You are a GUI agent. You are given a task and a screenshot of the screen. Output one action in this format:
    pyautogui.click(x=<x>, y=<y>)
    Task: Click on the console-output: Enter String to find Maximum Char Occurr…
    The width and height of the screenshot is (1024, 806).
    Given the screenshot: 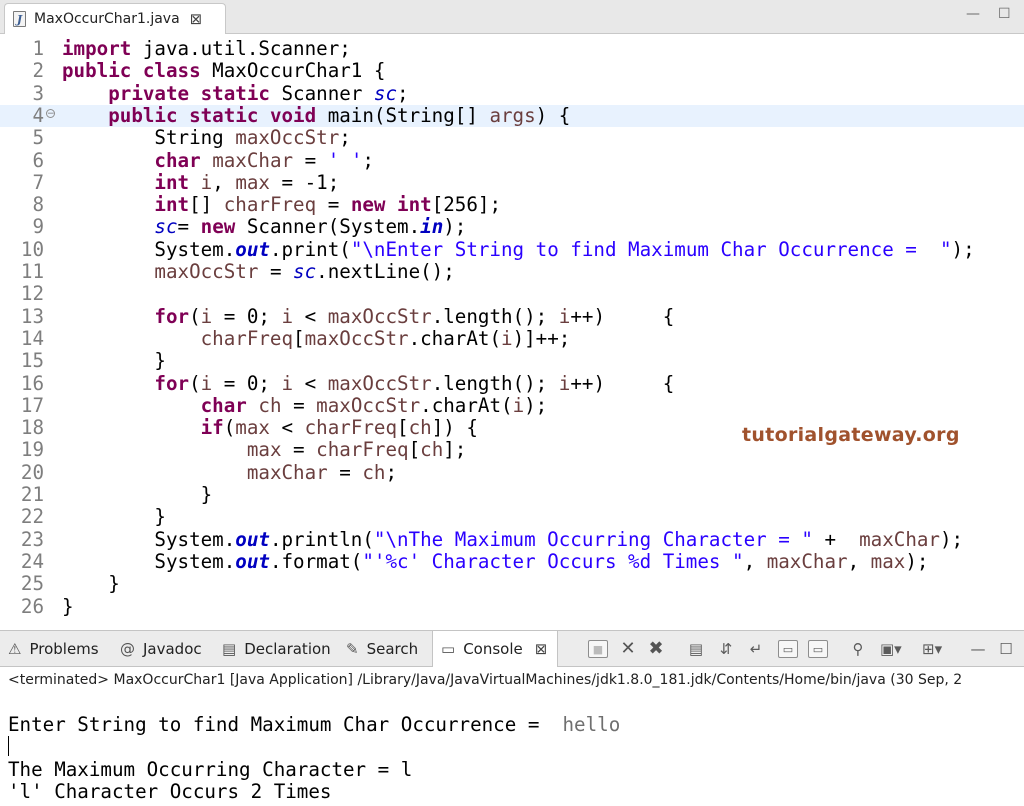 What is the action you would take?
    pyautogui.click(x=512, y=749)
    